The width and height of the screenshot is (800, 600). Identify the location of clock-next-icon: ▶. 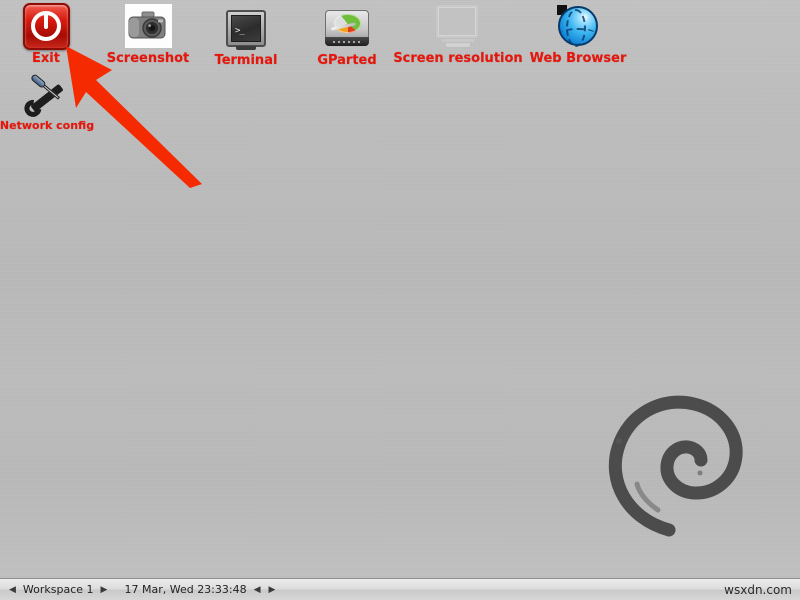
(272, 590).